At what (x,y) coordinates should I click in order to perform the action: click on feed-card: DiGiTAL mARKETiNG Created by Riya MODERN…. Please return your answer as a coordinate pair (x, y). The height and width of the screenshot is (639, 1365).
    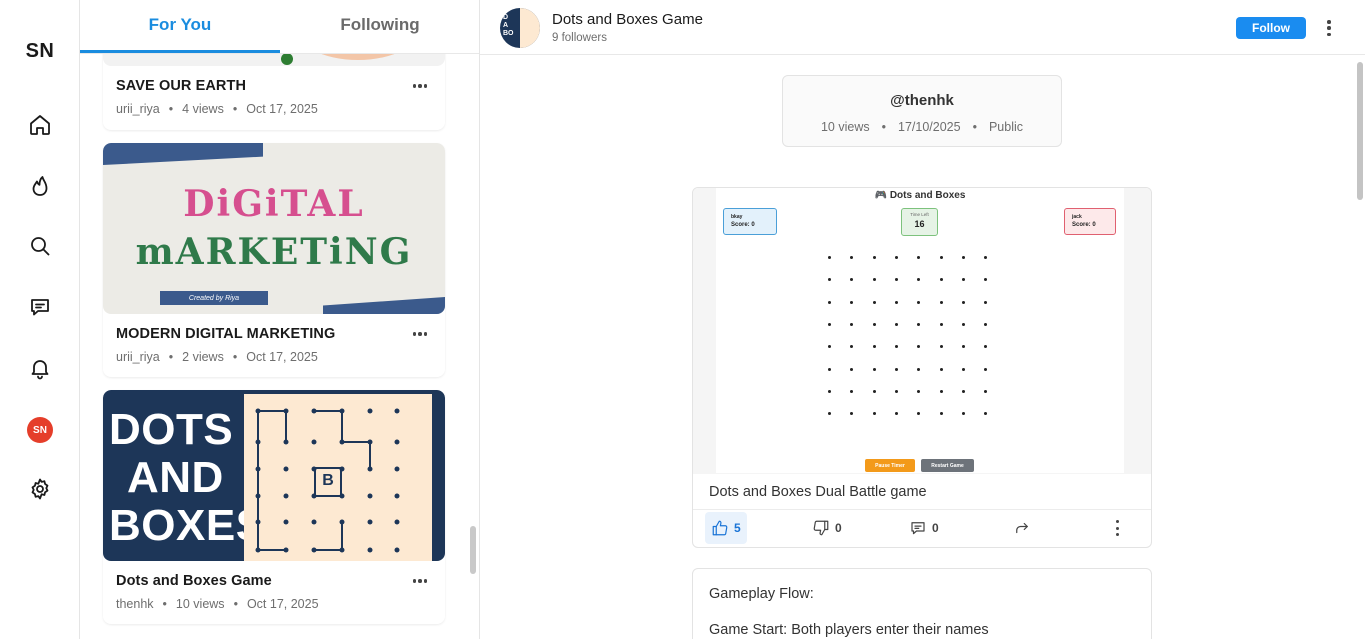
    Looking at the image, I should click on (274, 260).